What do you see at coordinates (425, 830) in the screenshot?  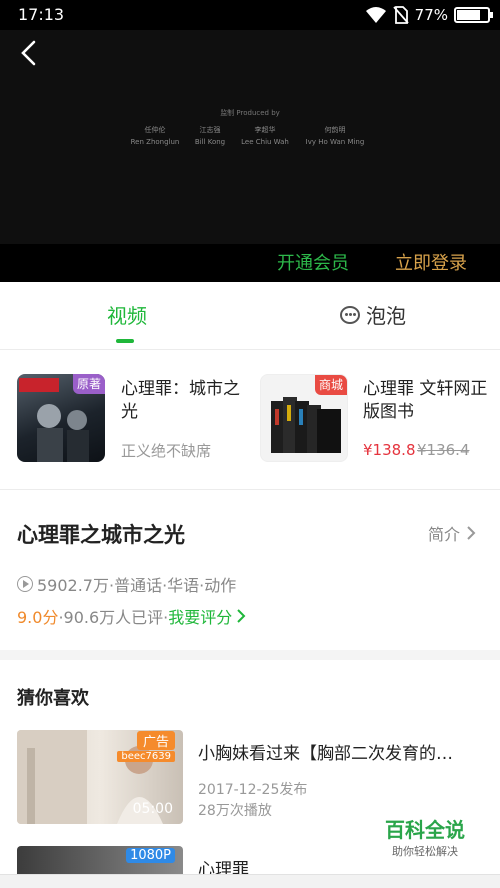 I see `watermark-main: 百科全说` at bounding box center [425, 830].